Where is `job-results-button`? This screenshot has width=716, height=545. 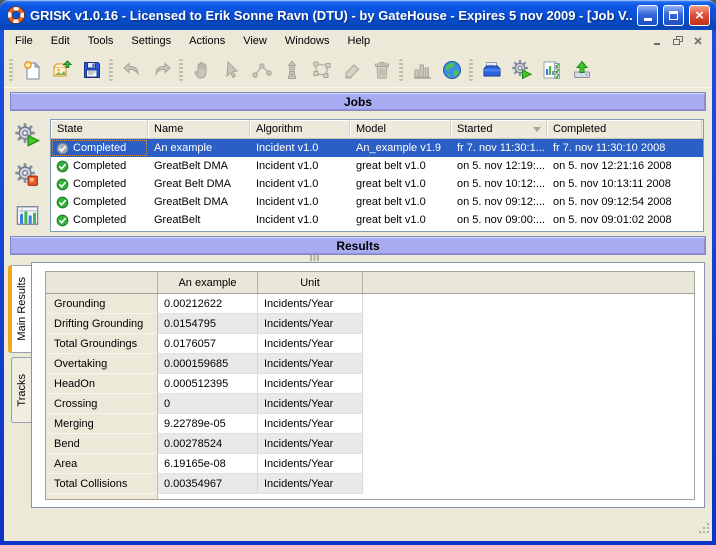 job-results-button is located at coordinates (552, 70).